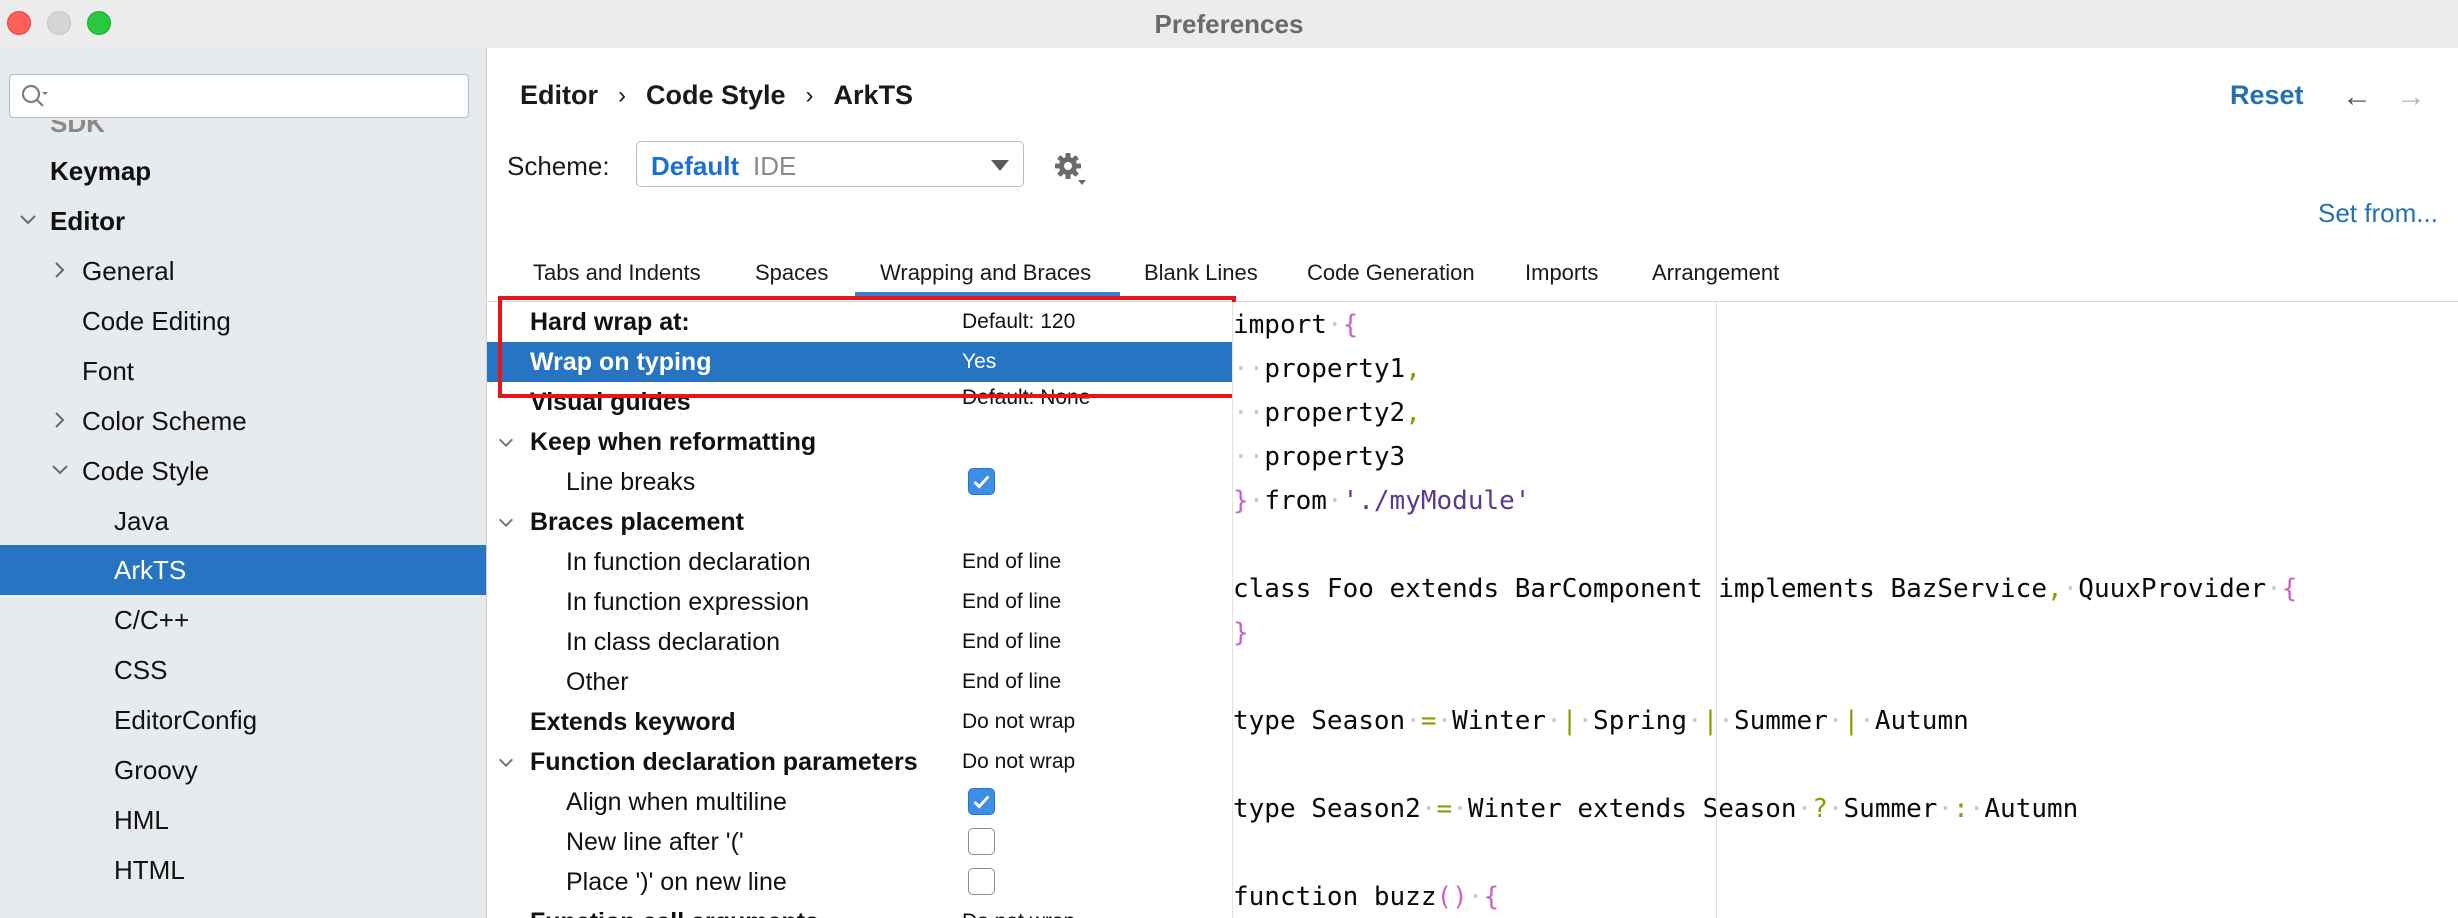 This screenshot has height=918, width=2458. Describe the element at coordinates (724, 762) in the screenshot. I see `setting-label: Function declaration parameters` at that location.